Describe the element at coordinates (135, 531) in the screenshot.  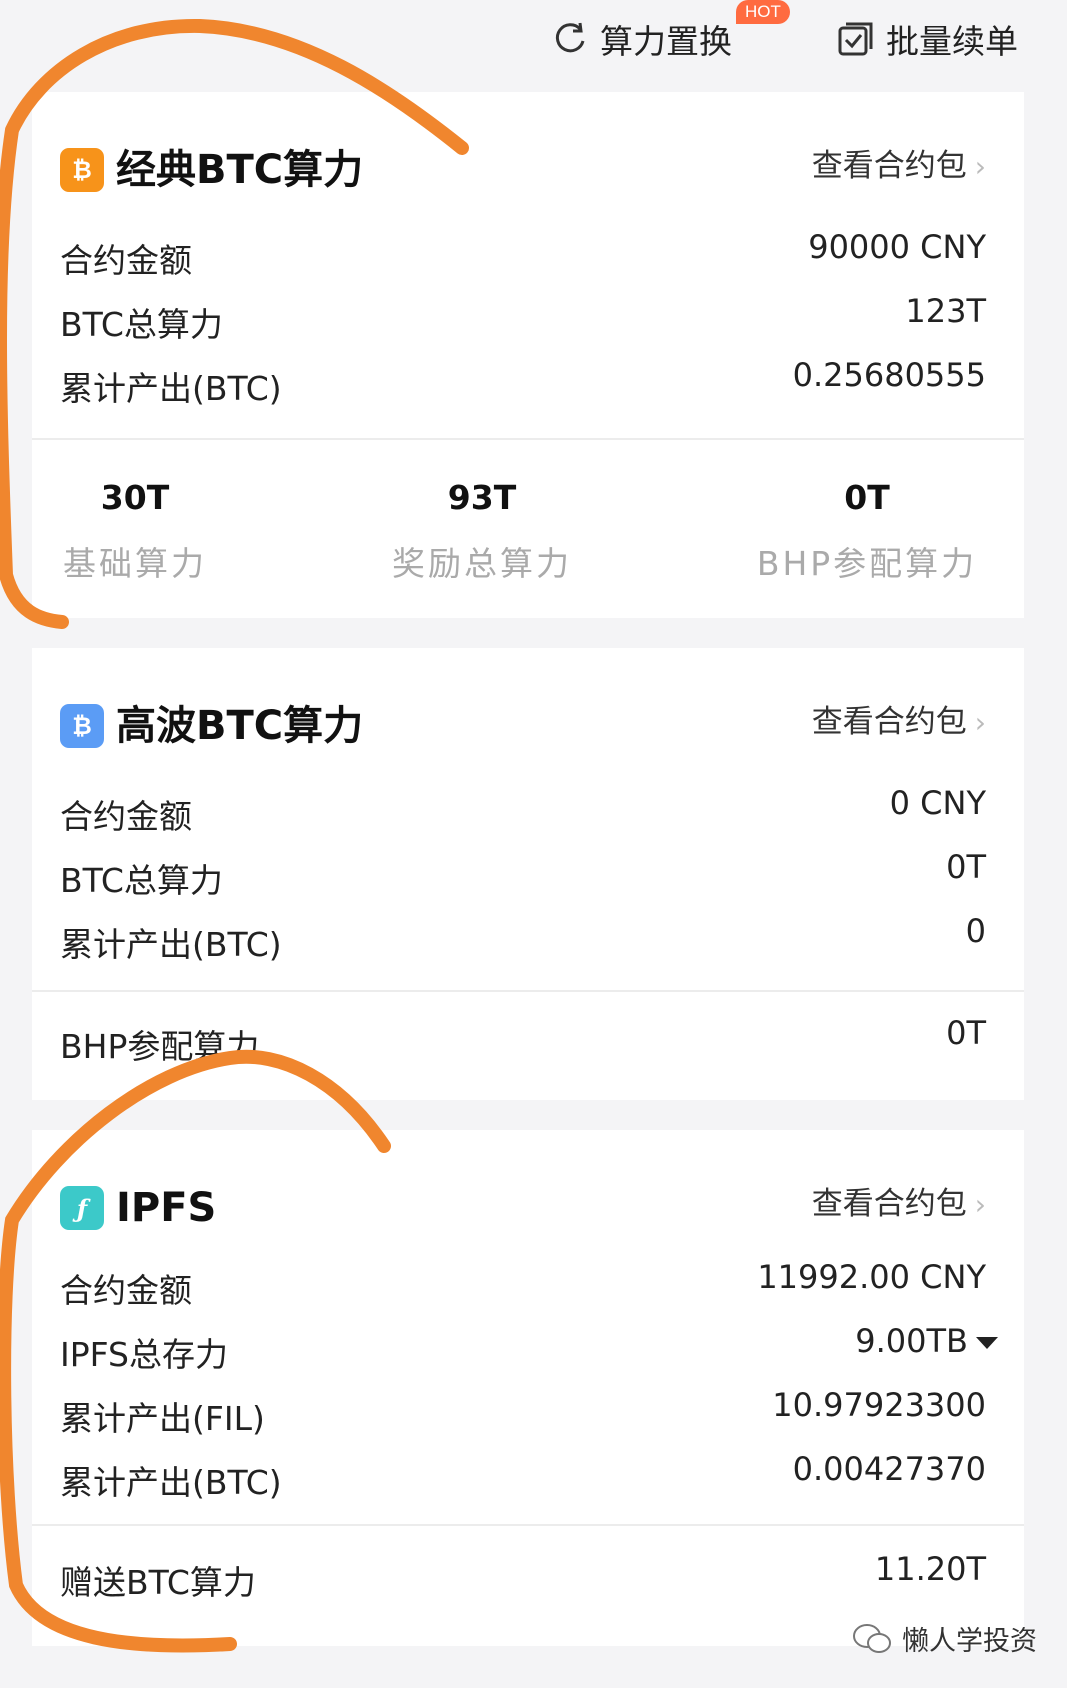
I see `stat-base-hashrate: 30T 基础算力` at that location.